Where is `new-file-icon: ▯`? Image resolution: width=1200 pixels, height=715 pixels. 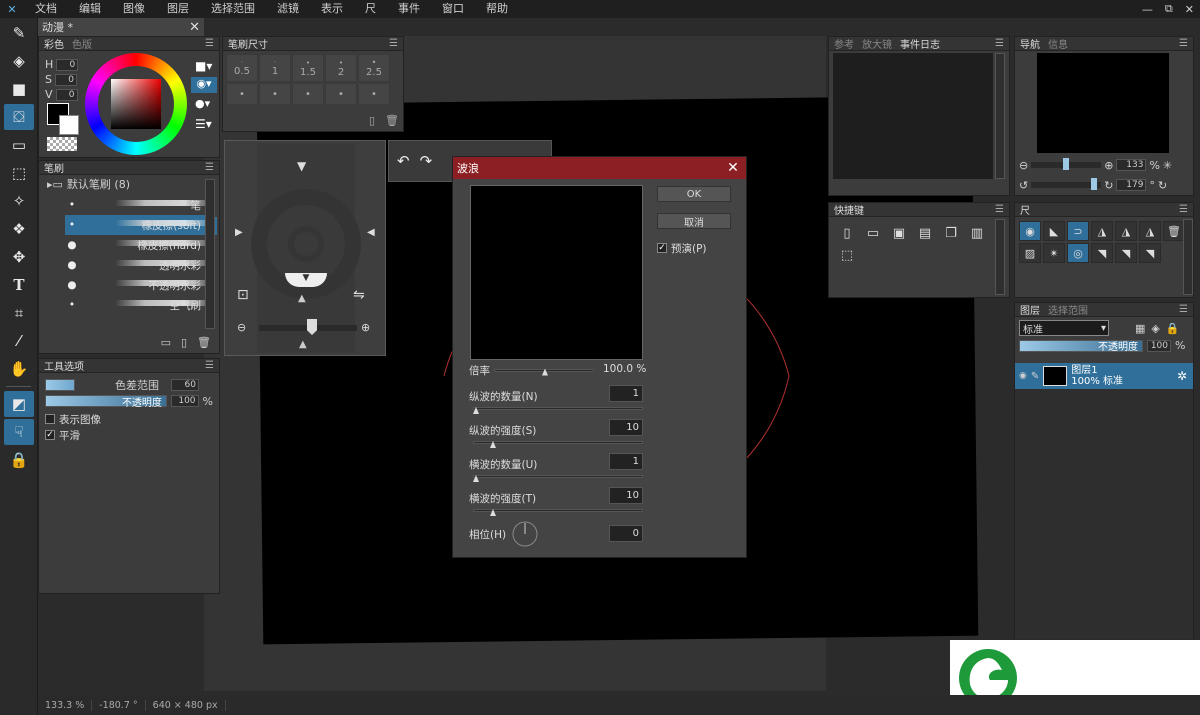
new-file-icon: ▯ is located at coordinates (847, 233).